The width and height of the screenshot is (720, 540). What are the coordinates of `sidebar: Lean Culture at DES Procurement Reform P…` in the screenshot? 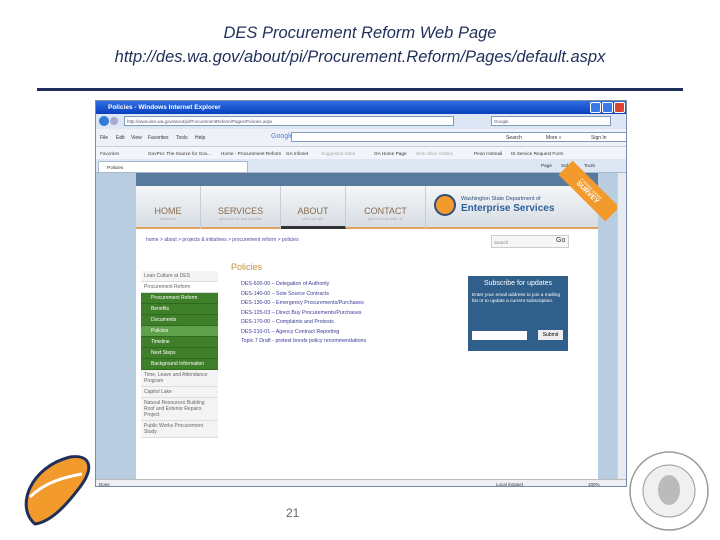 It's located at (179, 354).